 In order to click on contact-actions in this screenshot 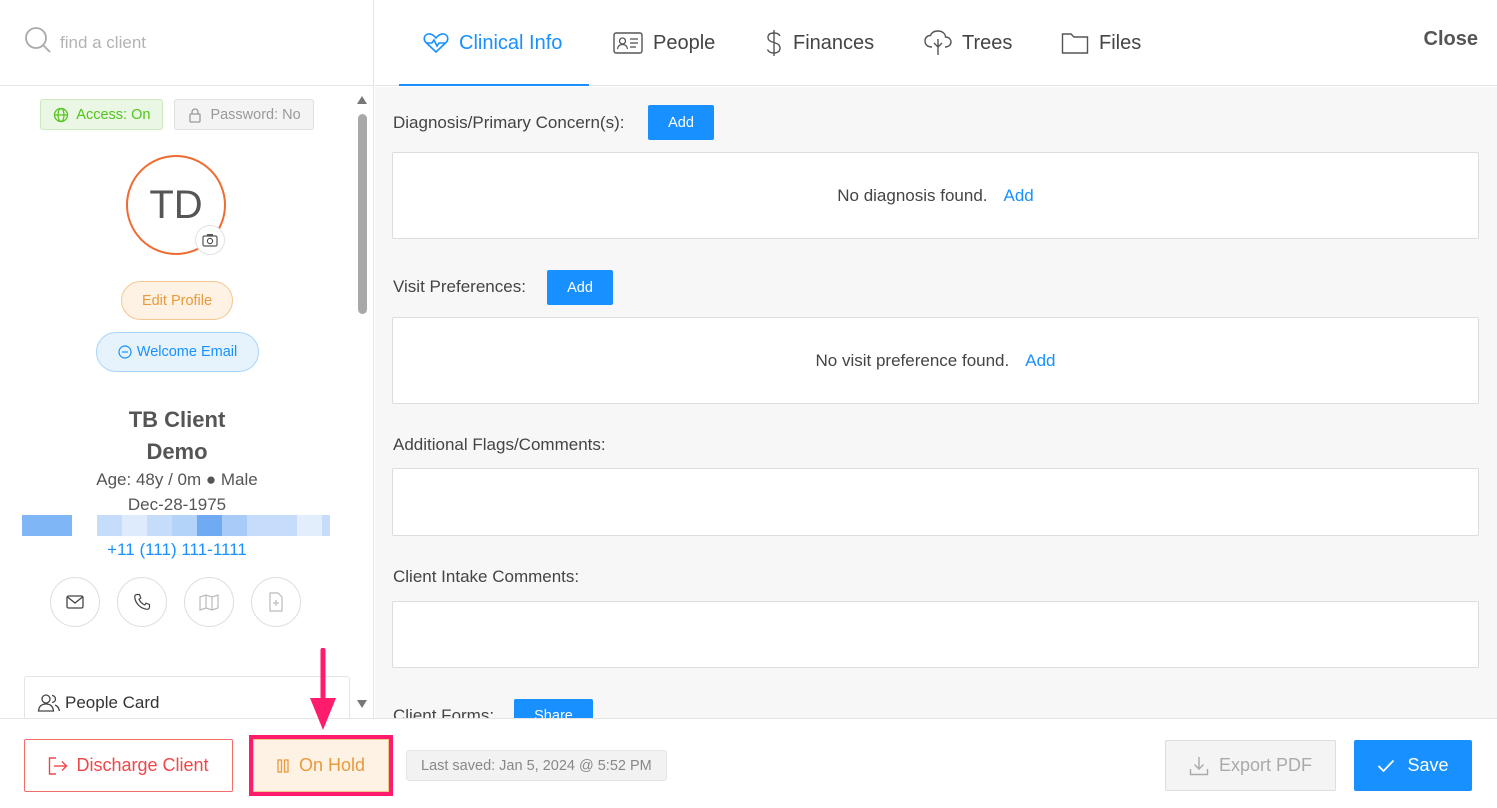, I will do `click(175, 602)`.